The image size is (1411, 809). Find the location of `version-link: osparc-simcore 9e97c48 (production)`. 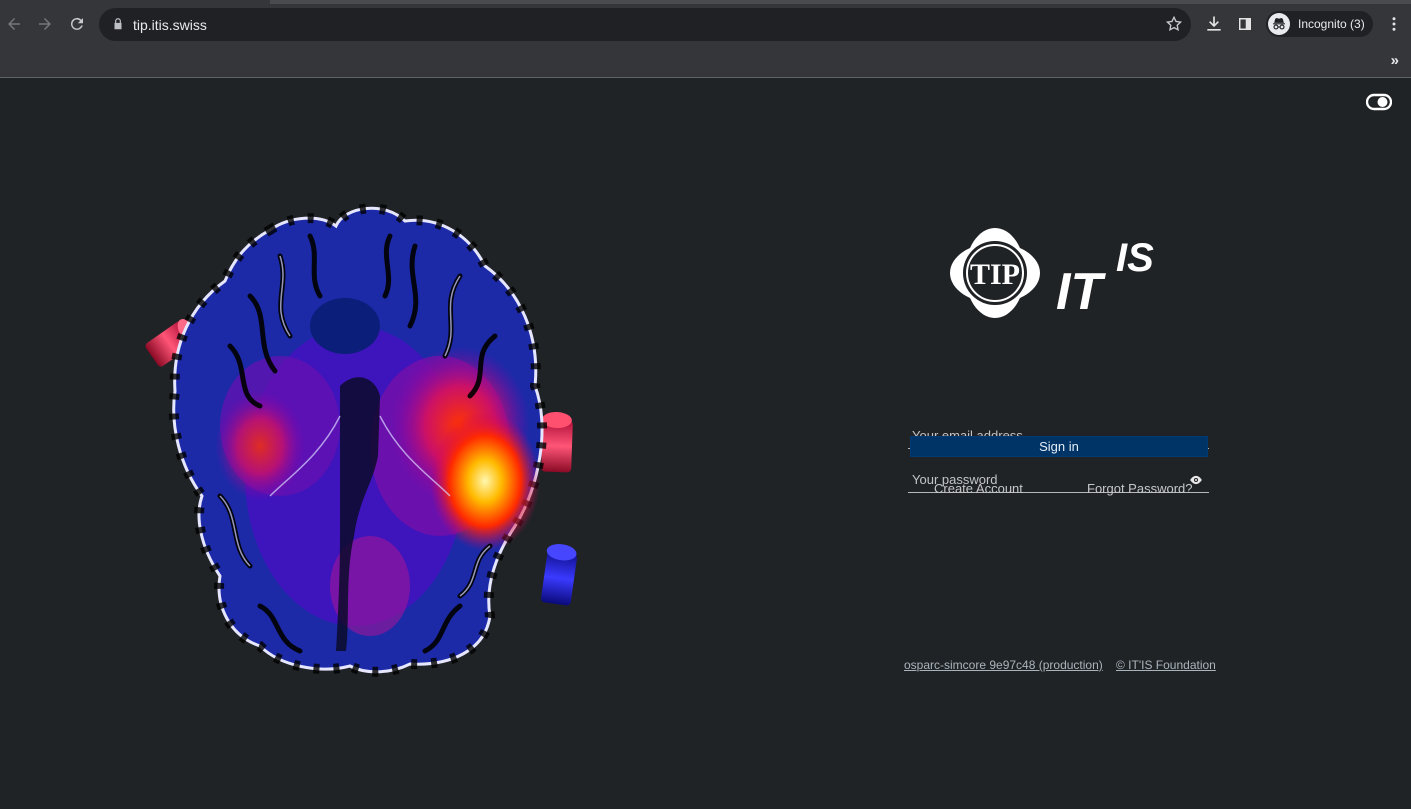

version-link: osparc-simcore 9e97c48 (production) is located at coordinates (1003, 665).